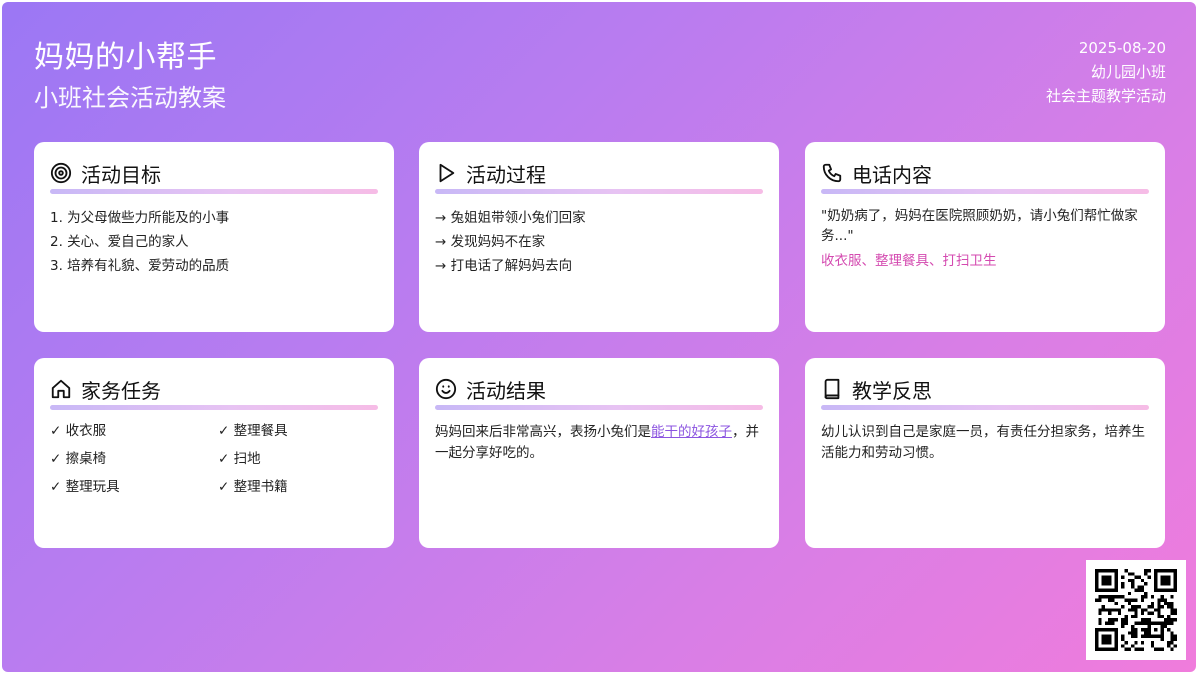  What do you see at coordinates (691, 432) in the screenshot?
I see `praise-link: 能干的好孩子` at bounding box center [691, 432].